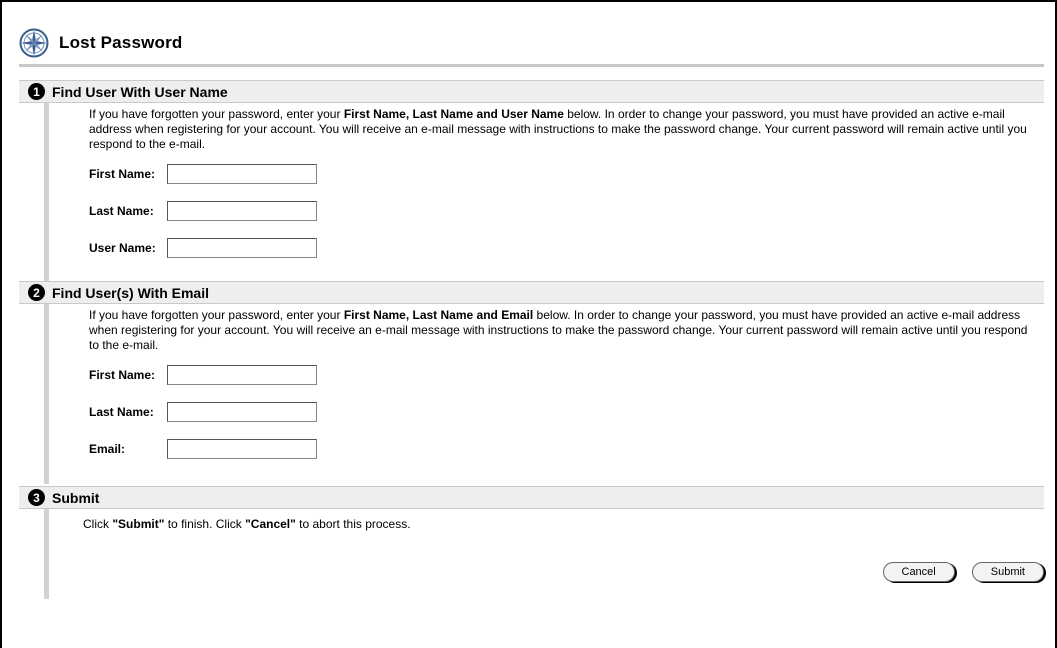 The image size is (1057, 648). What do you see at coordinates (122, 247) in the screenshot?
I see `user-name-label: User Name:` at bounding box center [122, 247].